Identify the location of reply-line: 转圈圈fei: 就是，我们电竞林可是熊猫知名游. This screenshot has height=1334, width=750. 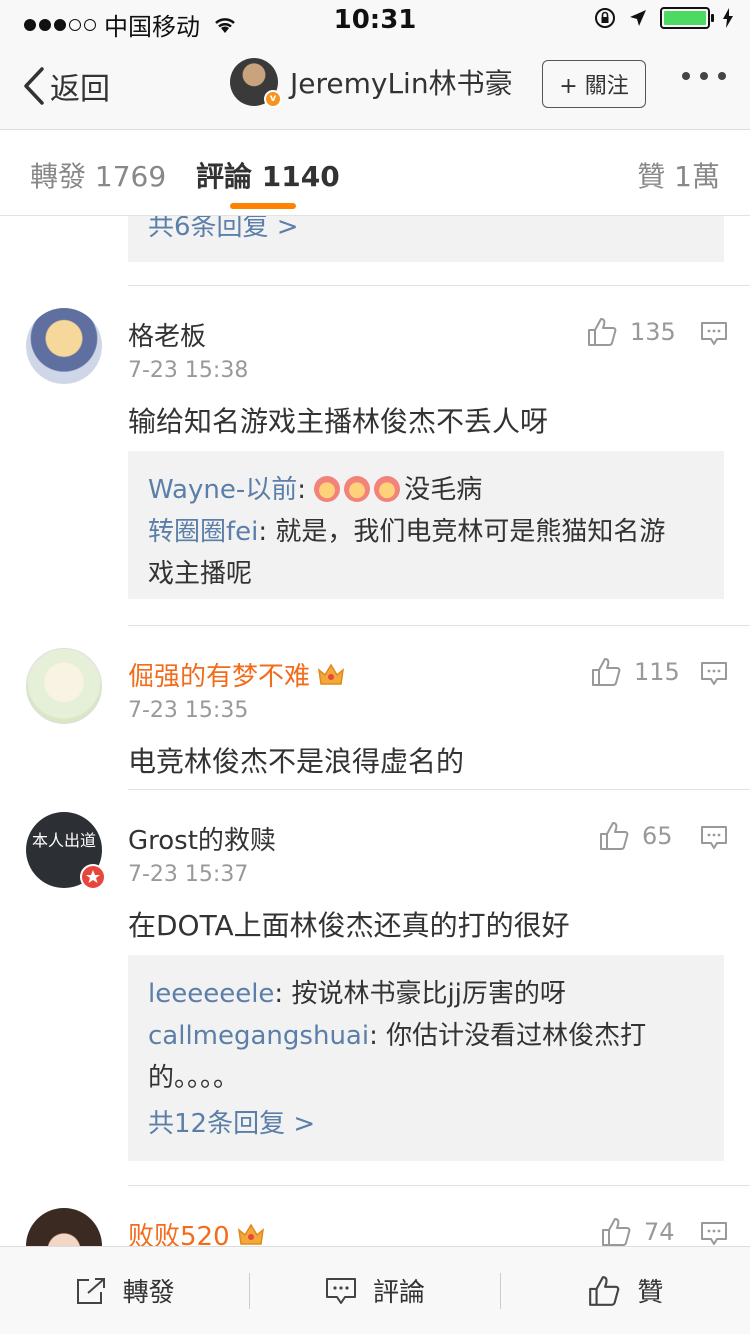
(426, 532).